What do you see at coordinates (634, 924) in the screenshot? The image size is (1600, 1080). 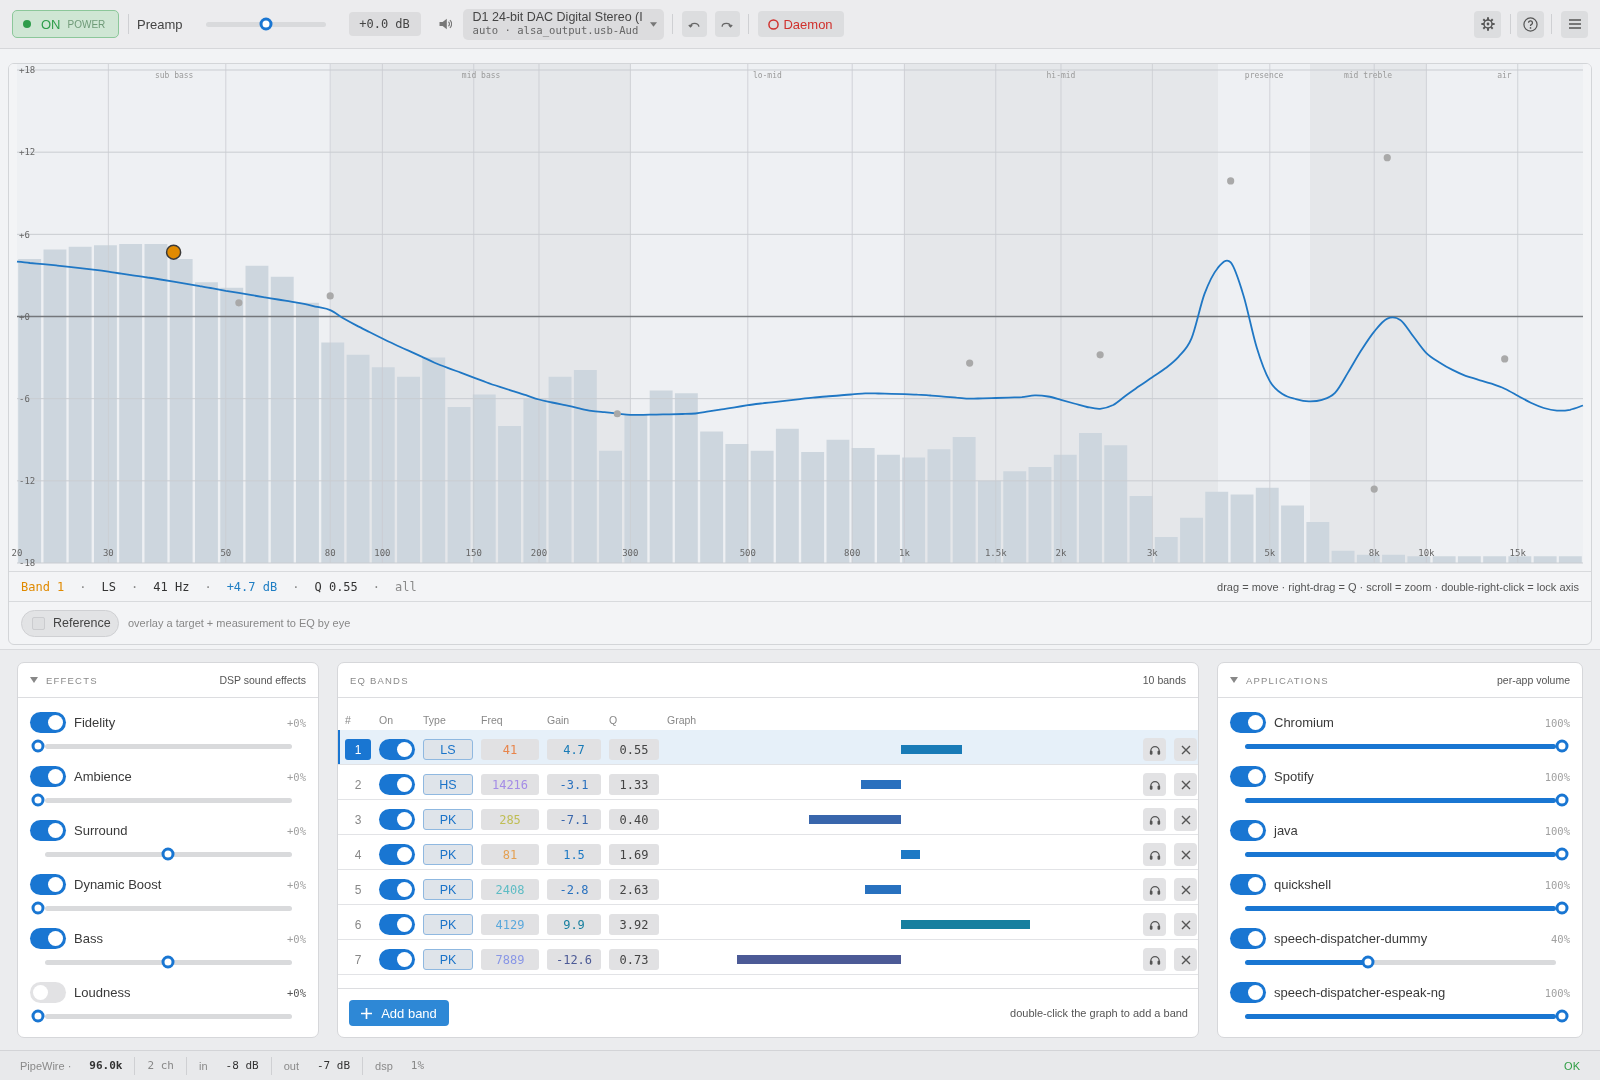 I see `q-field: 3.92` at bounding box center [634, 924].